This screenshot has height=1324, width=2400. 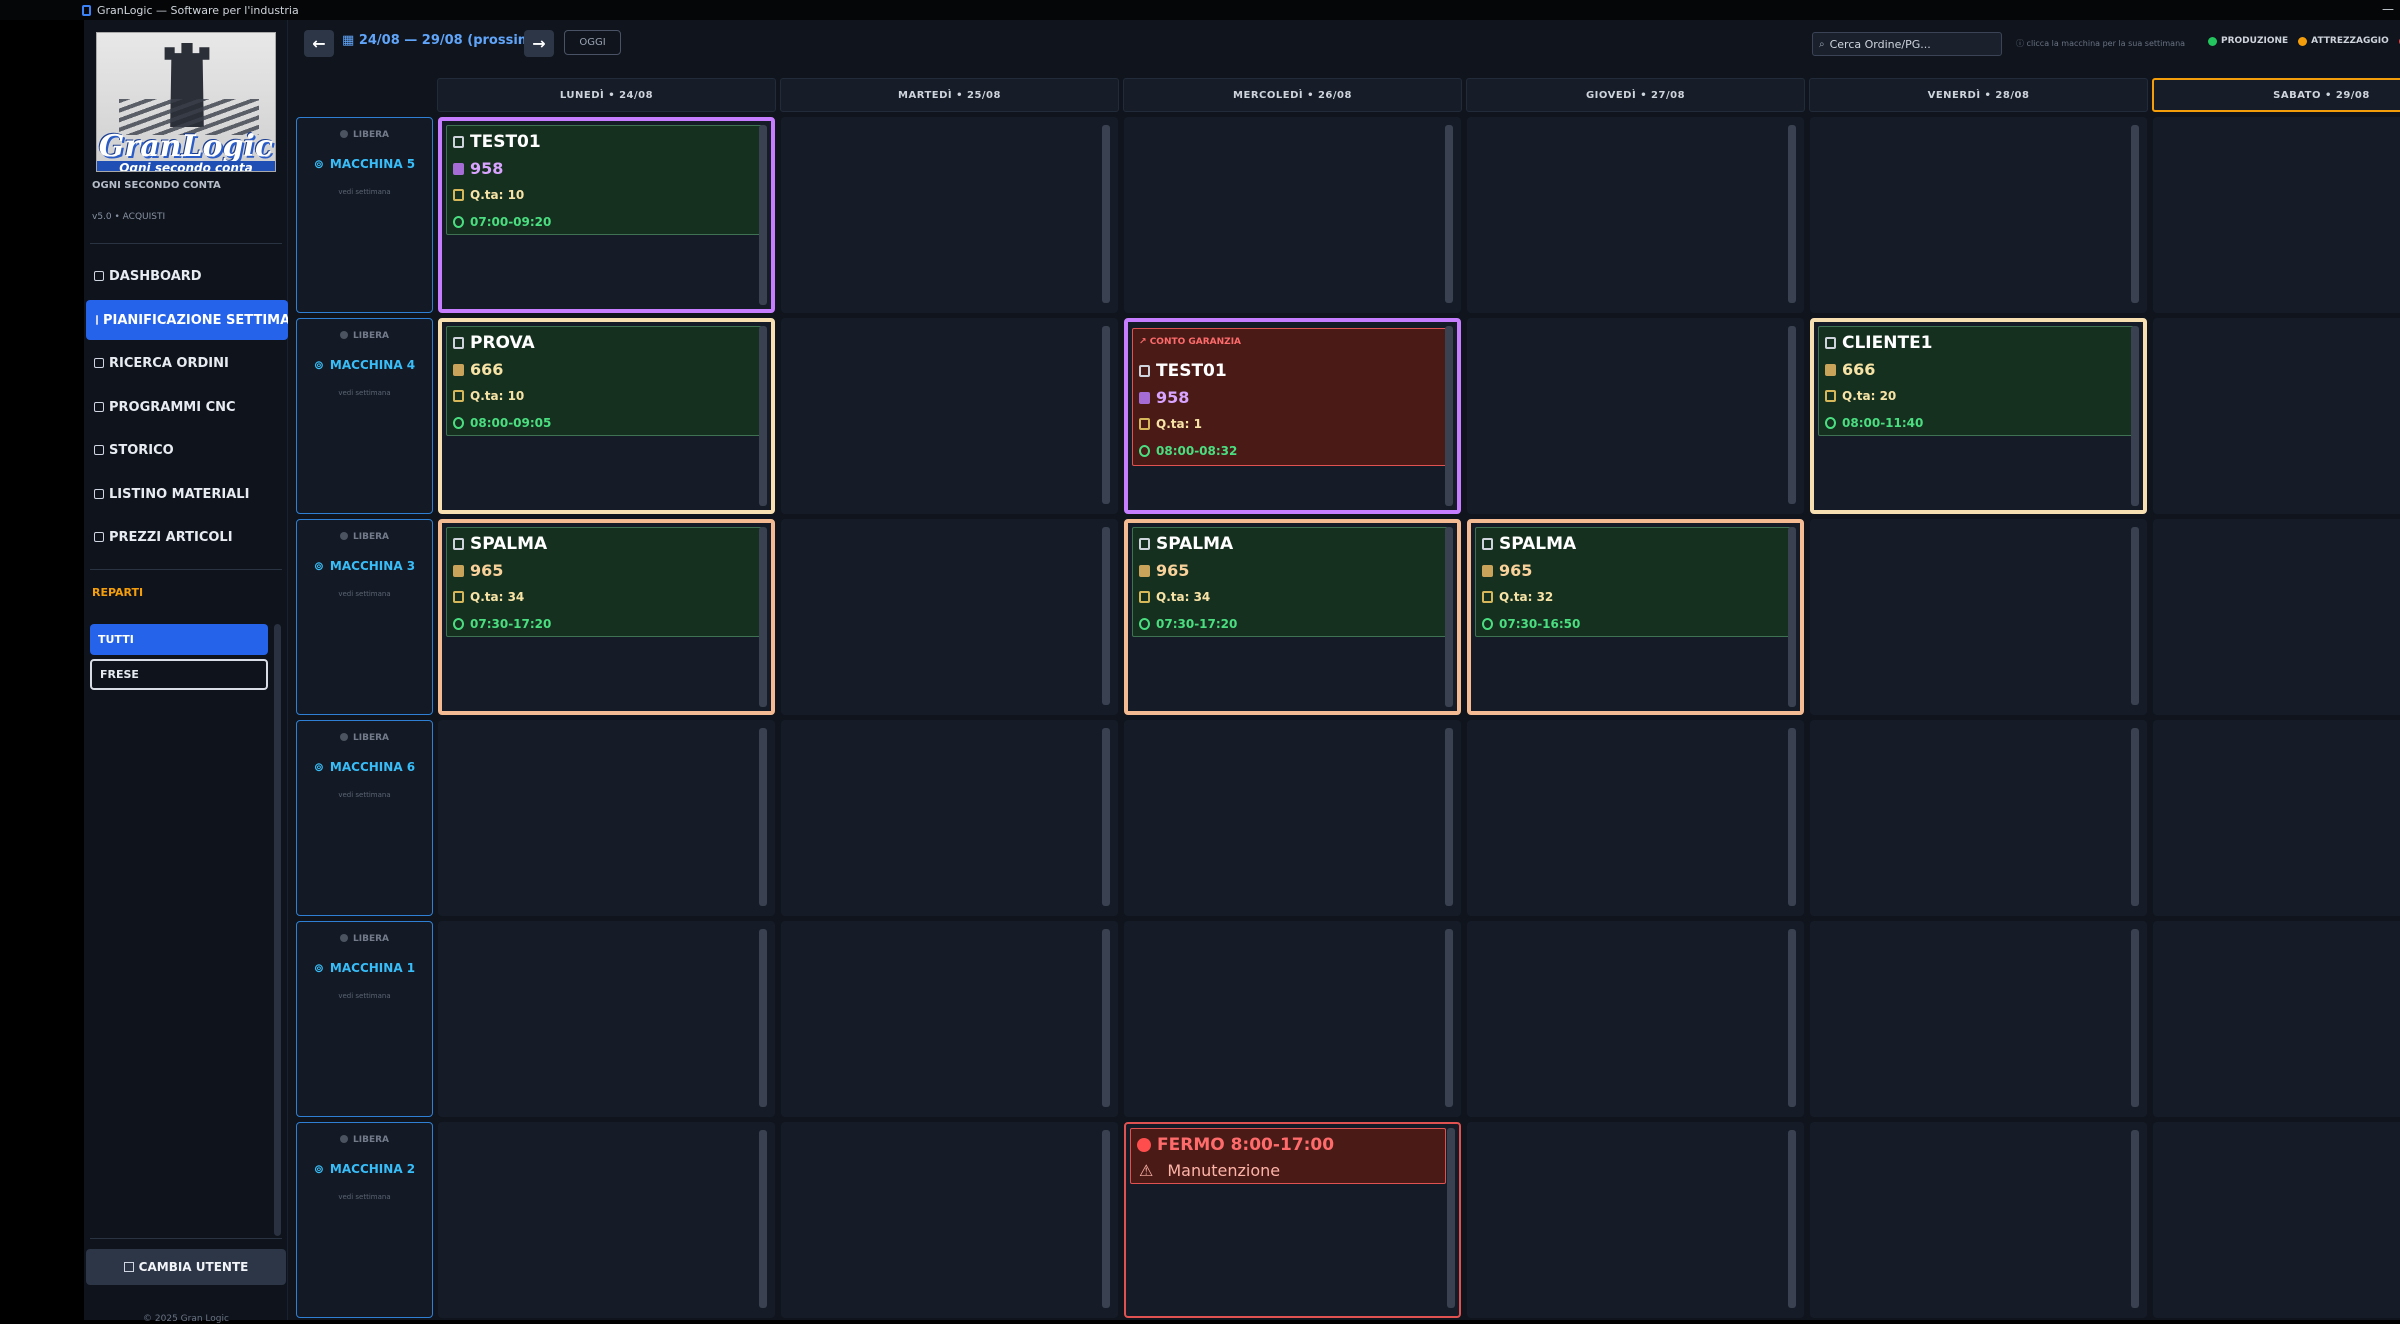 What do you see at coordinates (186, 537) in the screenshot?
I see `sidebar-item-prezzi-articoli: PREZZI ARTICOLI` at bounding box center [186, 537].